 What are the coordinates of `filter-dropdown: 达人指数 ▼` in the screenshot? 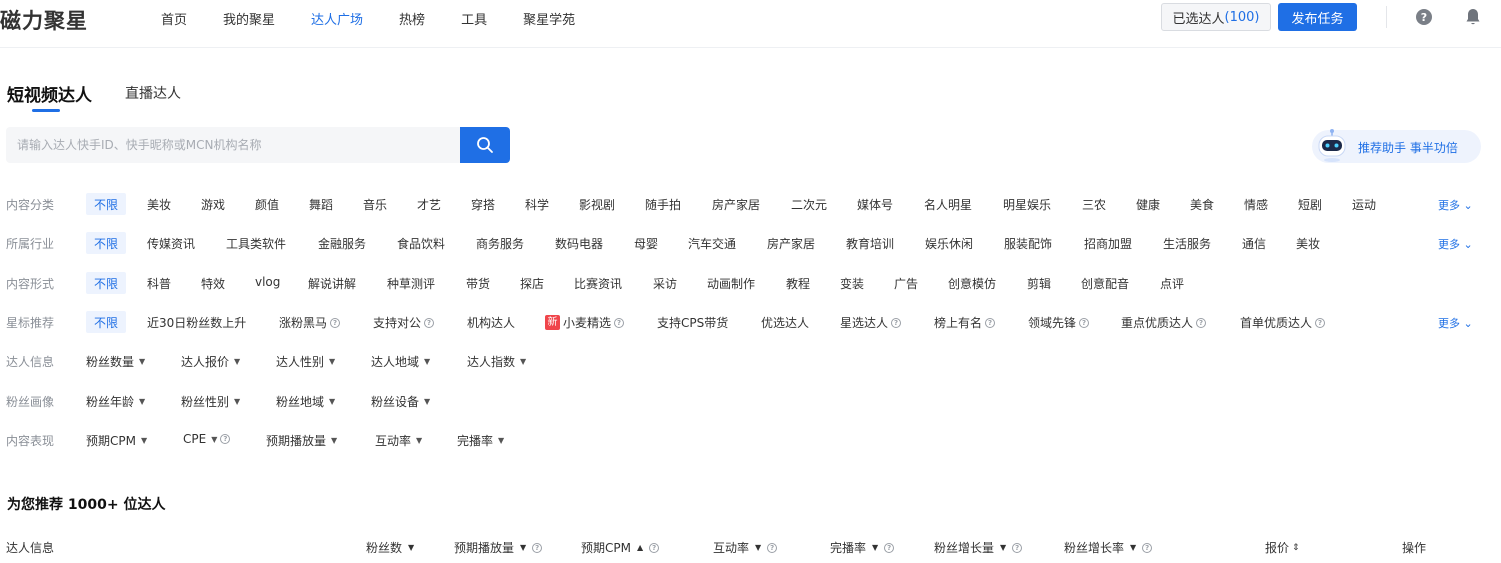 It's located at (496, 361).